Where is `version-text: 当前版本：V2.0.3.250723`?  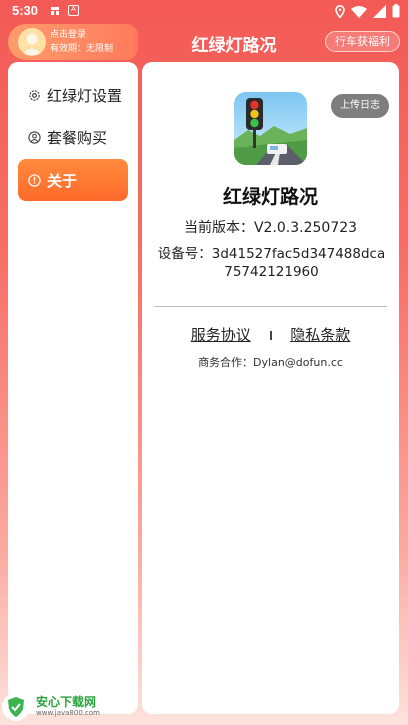 version-text: 当前版本：V2.0.3.250723 is located at coordinates (270, 228).